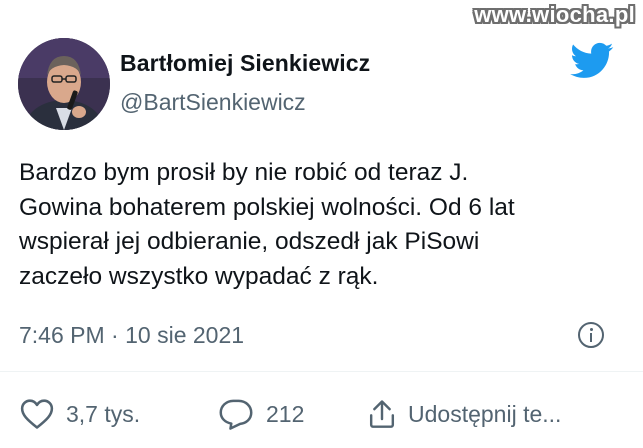 The image size is (643, 448). Describe the element at coordinates (199, 276) in the screenshot. I see `tweet-line: zaczeło wszystko wypadać z rąk.` at that location.